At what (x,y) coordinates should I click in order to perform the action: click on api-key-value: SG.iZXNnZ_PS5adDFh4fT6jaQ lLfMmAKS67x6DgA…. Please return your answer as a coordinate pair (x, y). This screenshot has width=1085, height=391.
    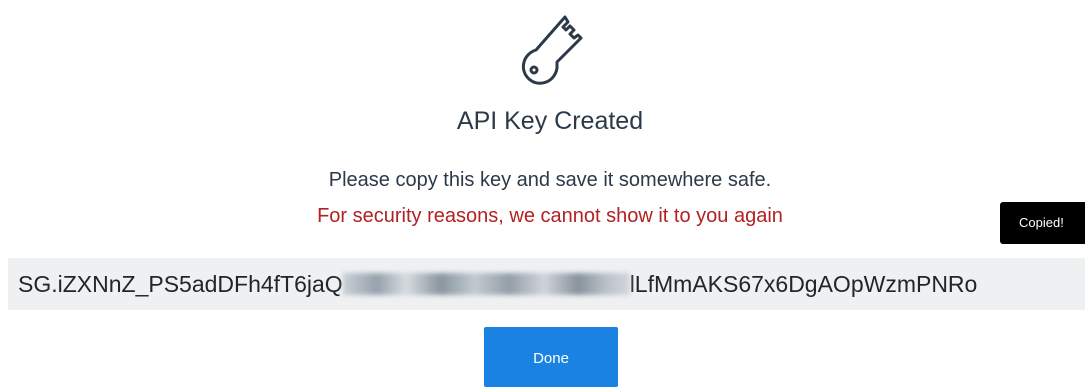
    Looking at the image, I should click on (497, 284).